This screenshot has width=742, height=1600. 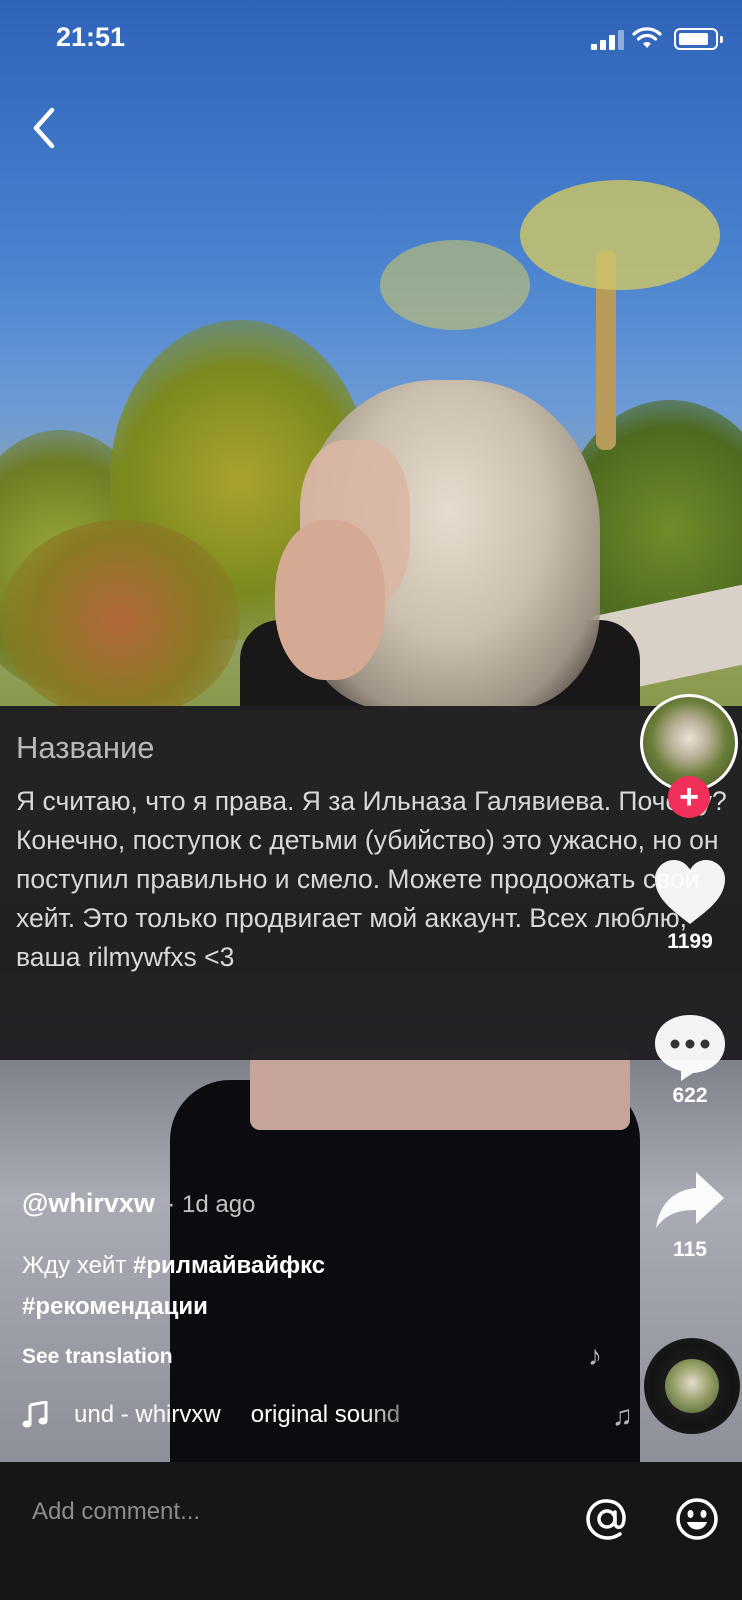 I want to click on at-sign-icon, so click(x=607, y=1519).